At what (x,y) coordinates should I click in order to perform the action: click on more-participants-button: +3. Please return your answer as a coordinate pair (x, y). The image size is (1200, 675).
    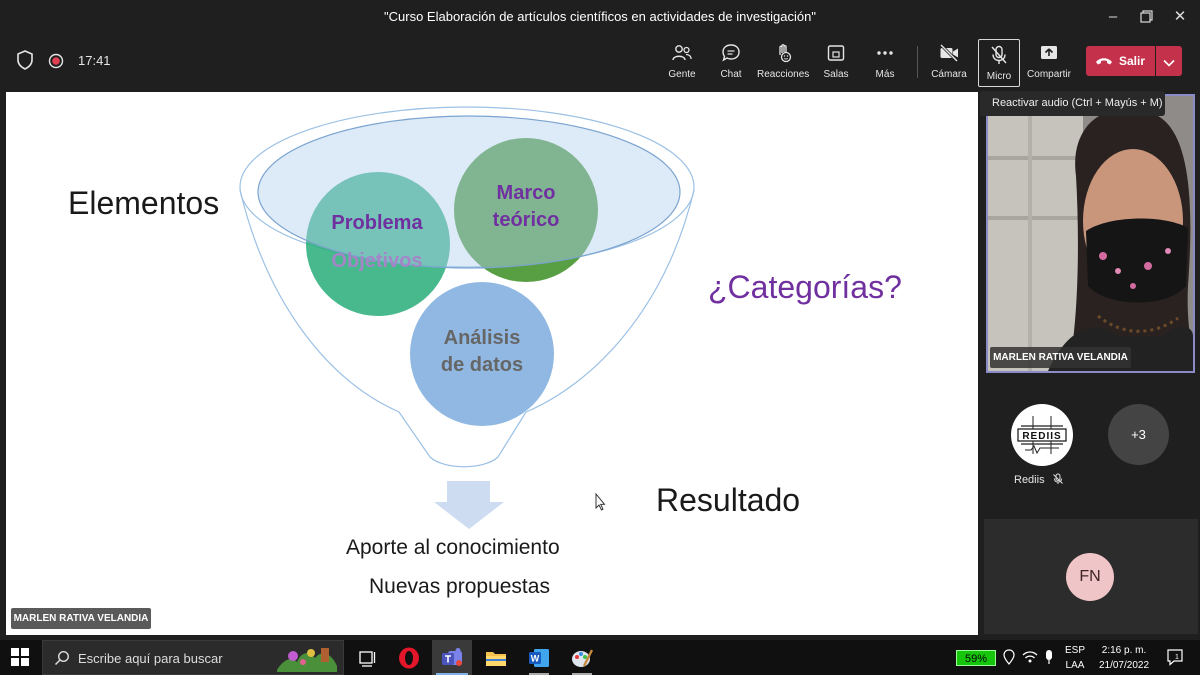
    Looking at the image, I should click on (1138, 434).